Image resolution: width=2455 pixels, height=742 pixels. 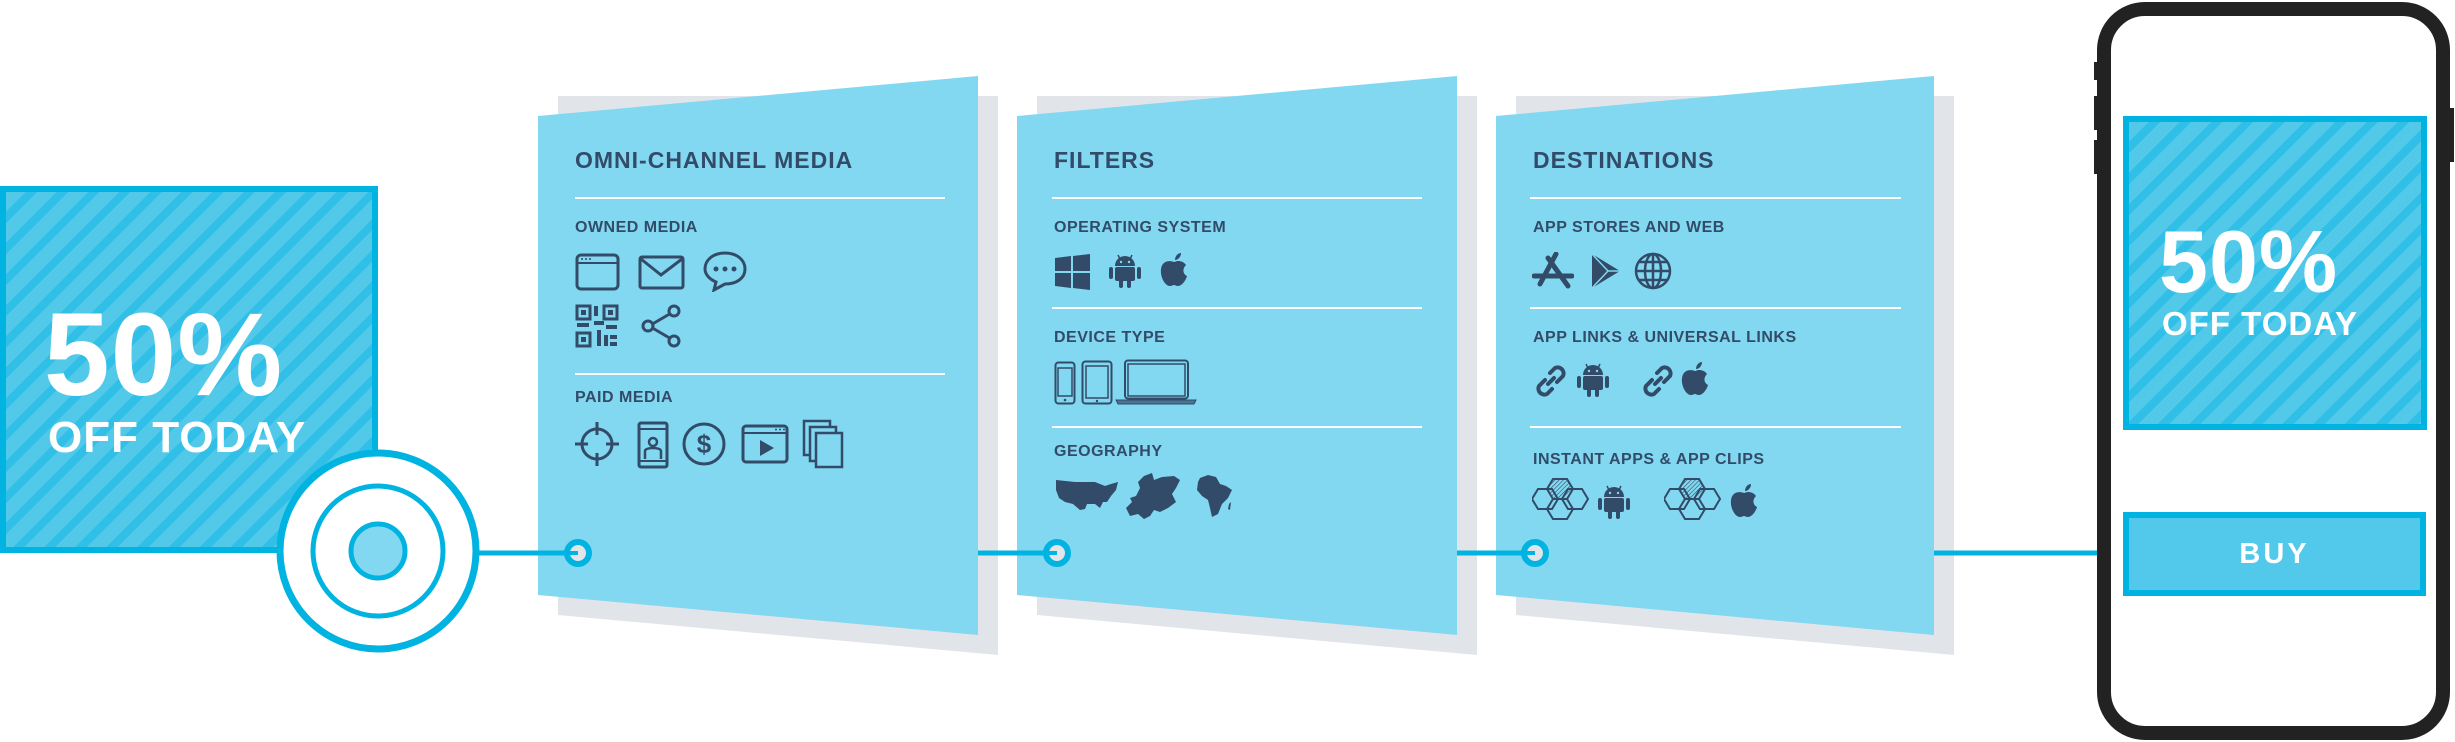 What do you see at coordinates (725, 271) in the screenshot?
I see `chat-bubble-icon` at bounding box center [725, 271].